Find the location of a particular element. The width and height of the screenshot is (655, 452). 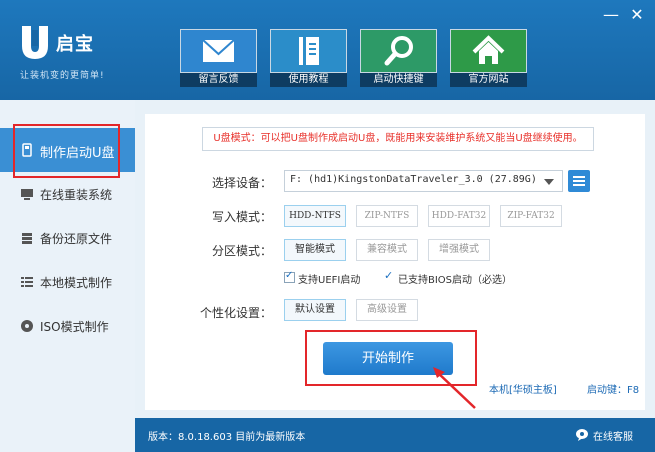

personalize-advanced: 高级设置 is located at coordinates (387, 310).